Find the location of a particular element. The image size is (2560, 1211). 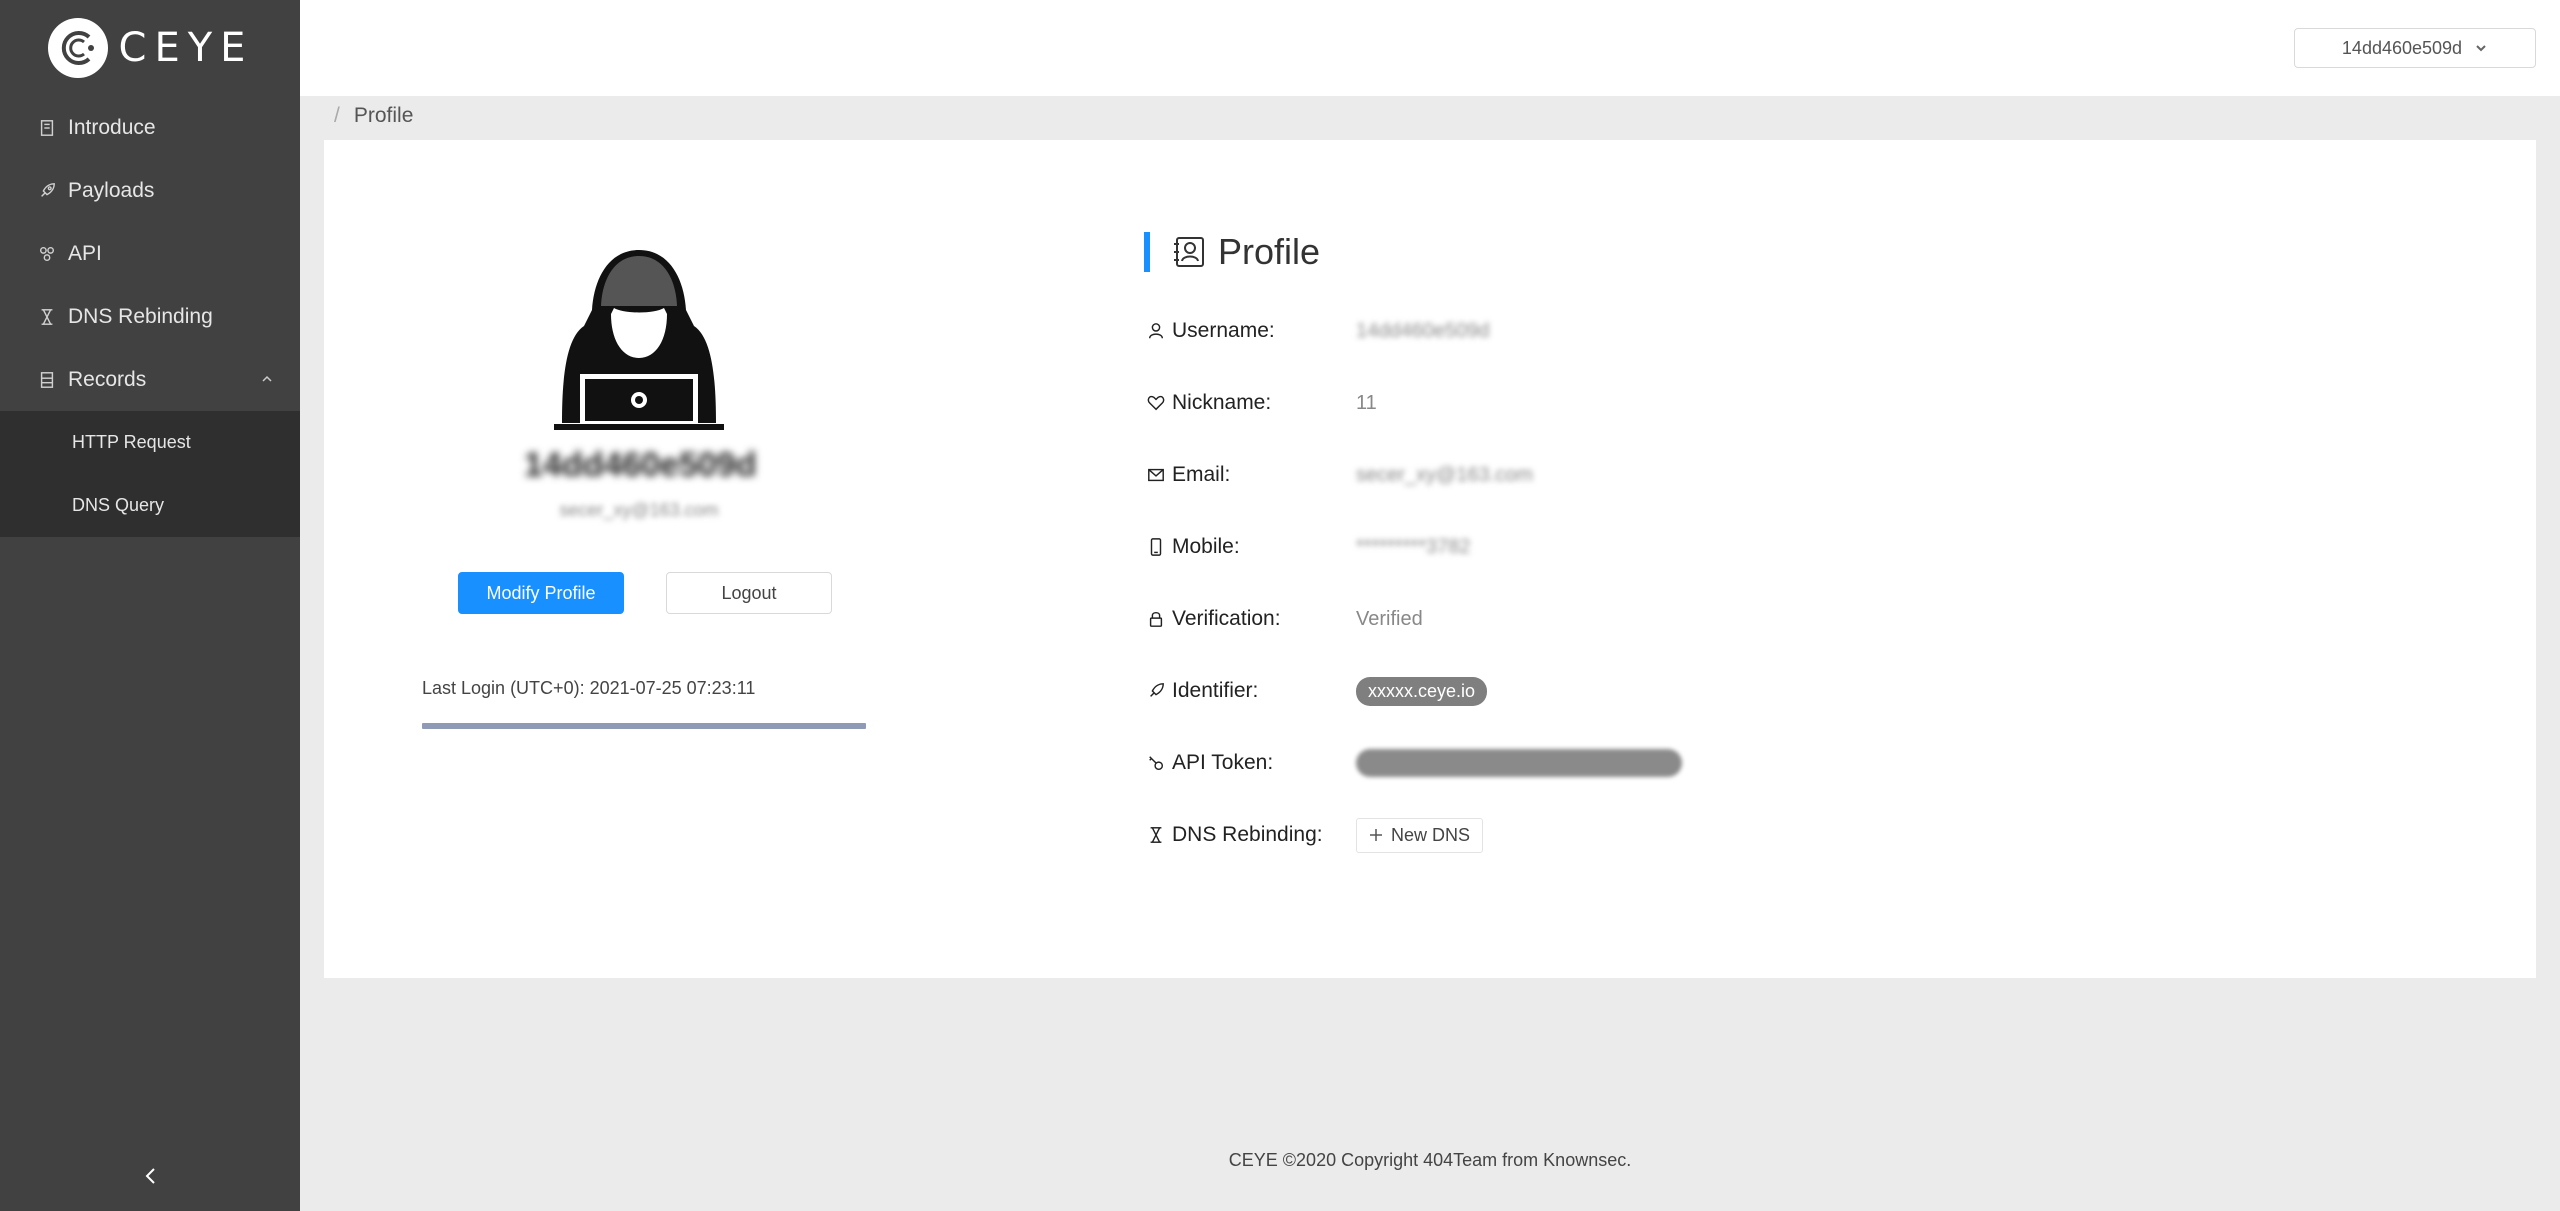

verification-row: Verification: Verified is located at coordinates (1284, 619).